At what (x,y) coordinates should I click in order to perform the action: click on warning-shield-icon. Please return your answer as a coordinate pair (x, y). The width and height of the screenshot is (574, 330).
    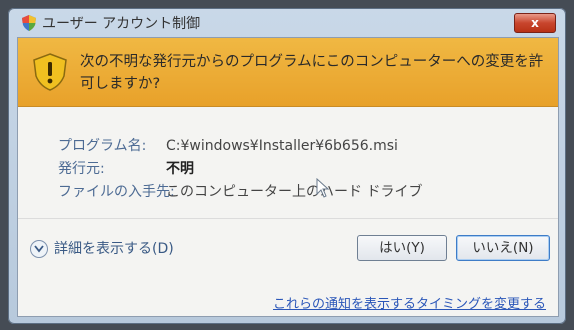
    Looking at the image, I should click on (50, 72).